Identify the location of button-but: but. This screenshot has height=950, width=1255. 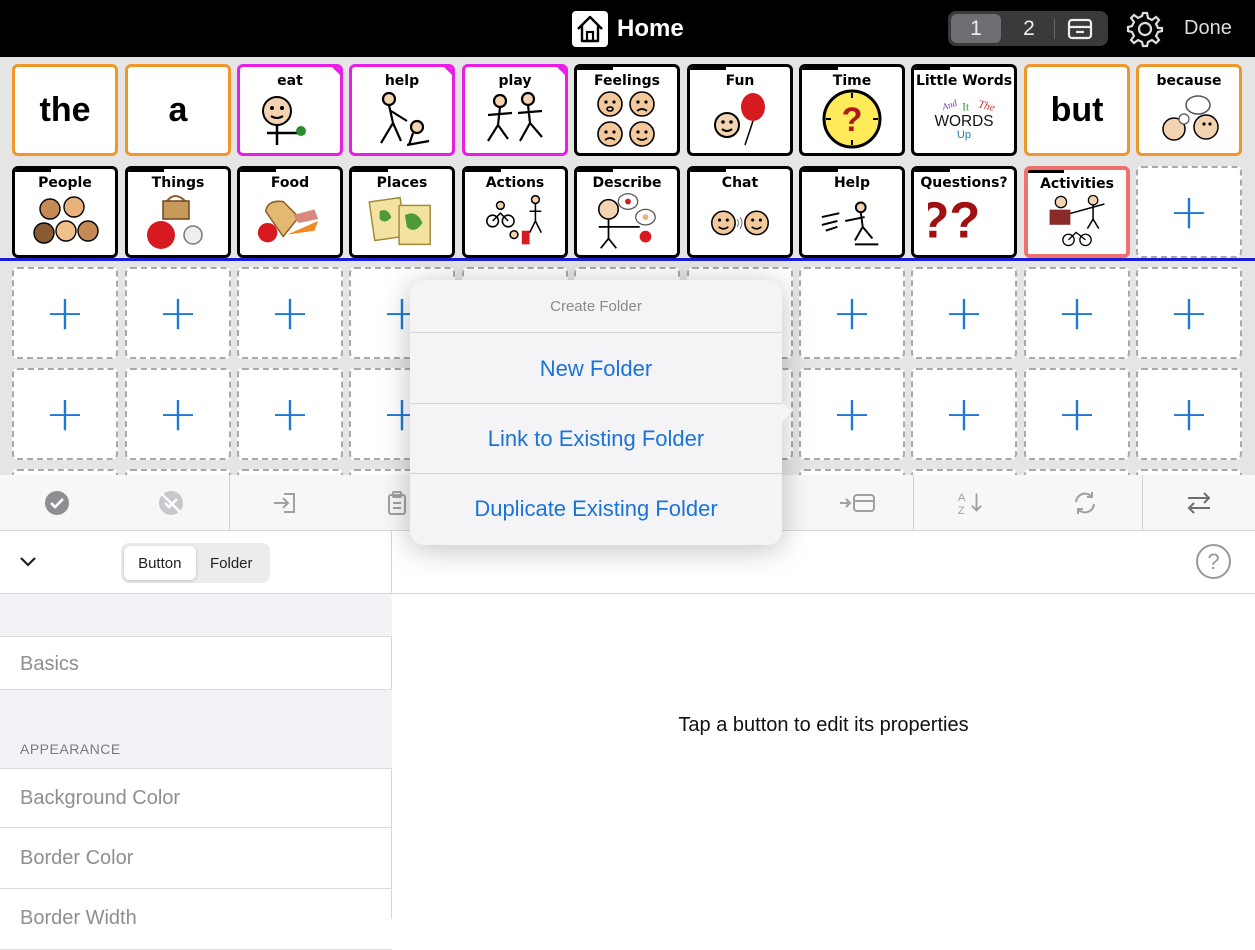
(1077, 110).